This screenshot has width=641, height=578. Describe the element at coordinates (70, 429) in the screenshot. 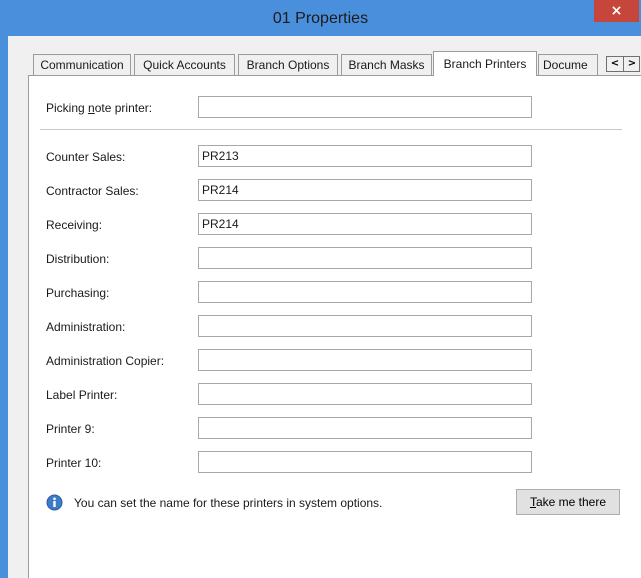

I see `printer-9-label: Printer 9:` at that location.